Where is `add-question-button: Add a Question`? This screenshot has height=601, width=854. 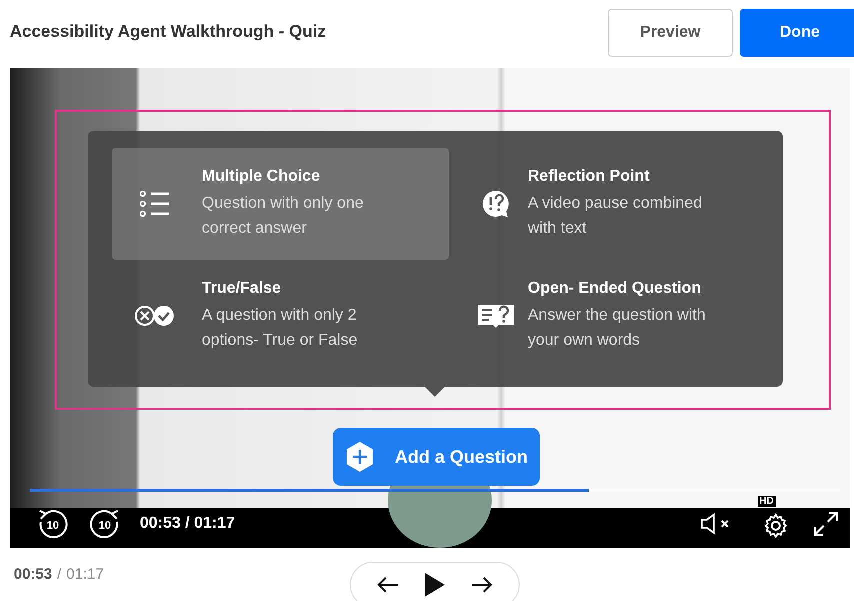
add-question-button: Add a Question is located at coordinates (436, 457).